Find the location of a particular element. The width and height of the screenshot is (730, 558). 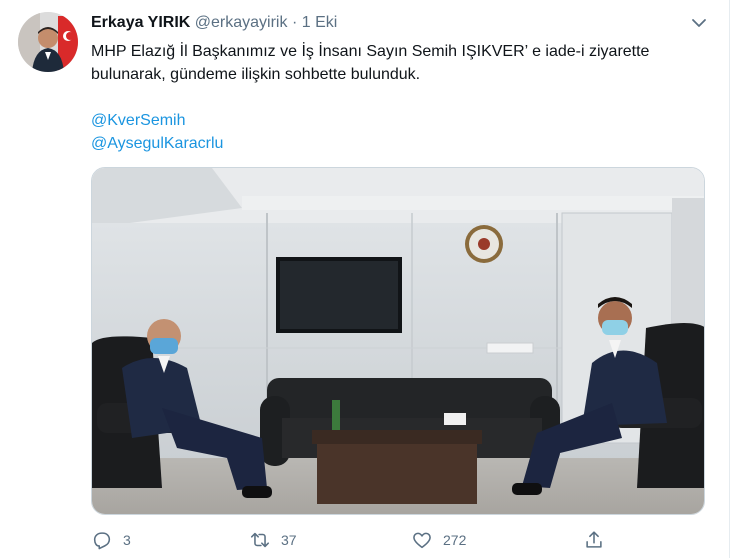

author-handle: @erkayayirik is located at coordinates (241, 22).